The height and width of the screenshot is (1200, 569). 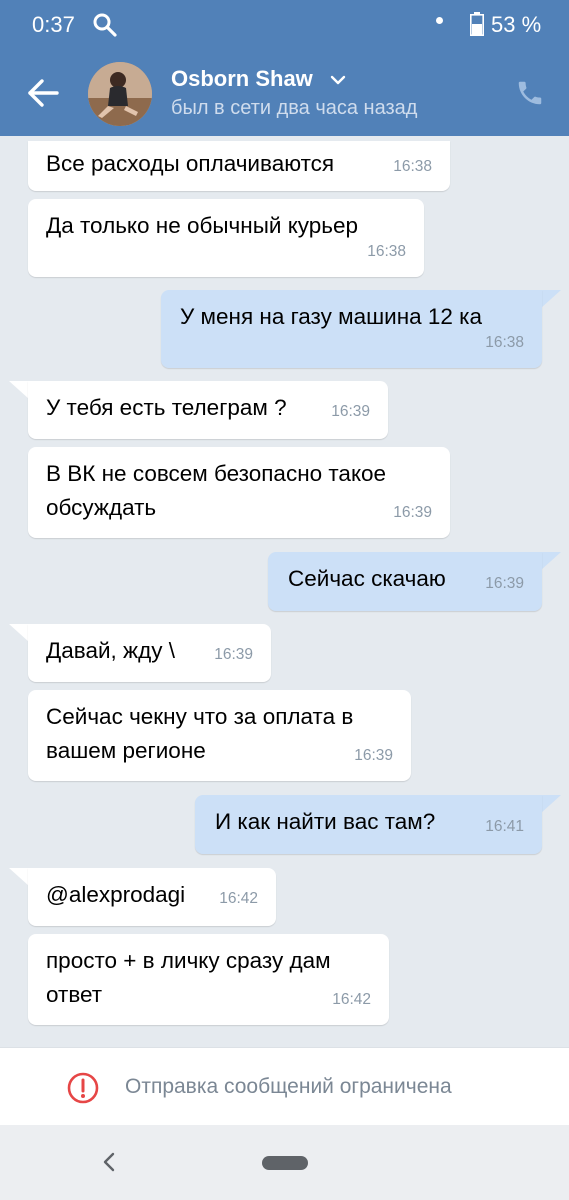 I want to click on message-bubble: Да только не обычный курьер 16:38, so click(x=226, y=238).